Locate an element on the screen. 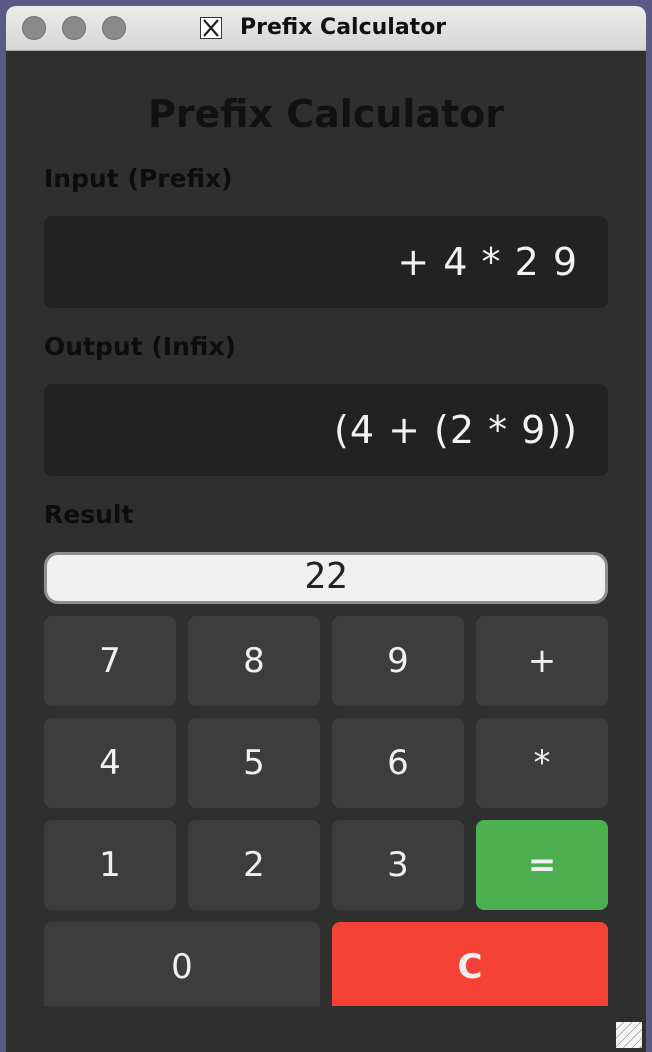 The width and height of the screenshot is (652, 1052). minimize-icon is located at coordinates (74, 28).